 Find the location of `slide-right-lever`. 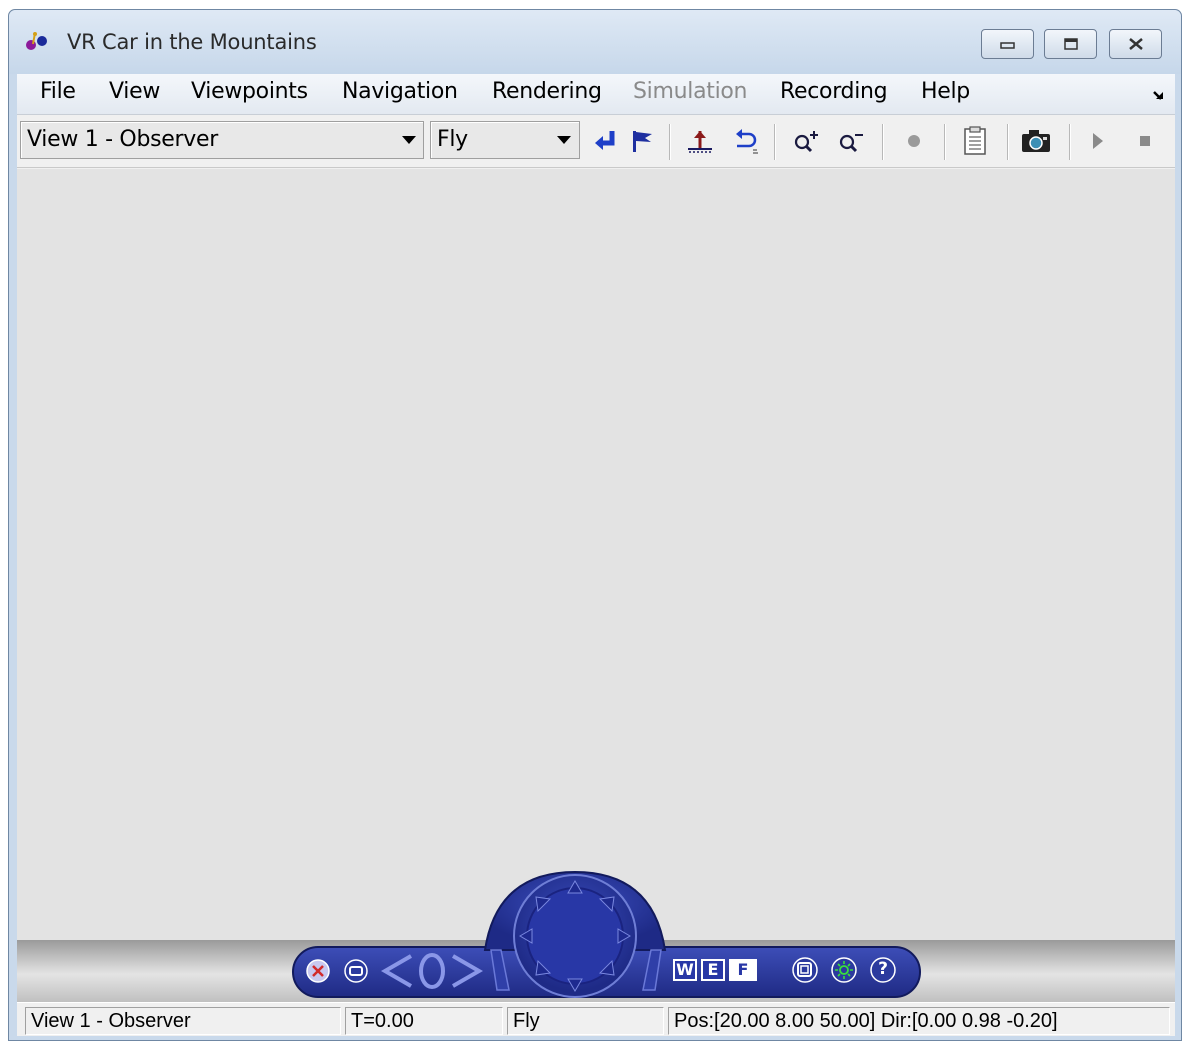

slide-right-lever is located at coordinates (652, 970).